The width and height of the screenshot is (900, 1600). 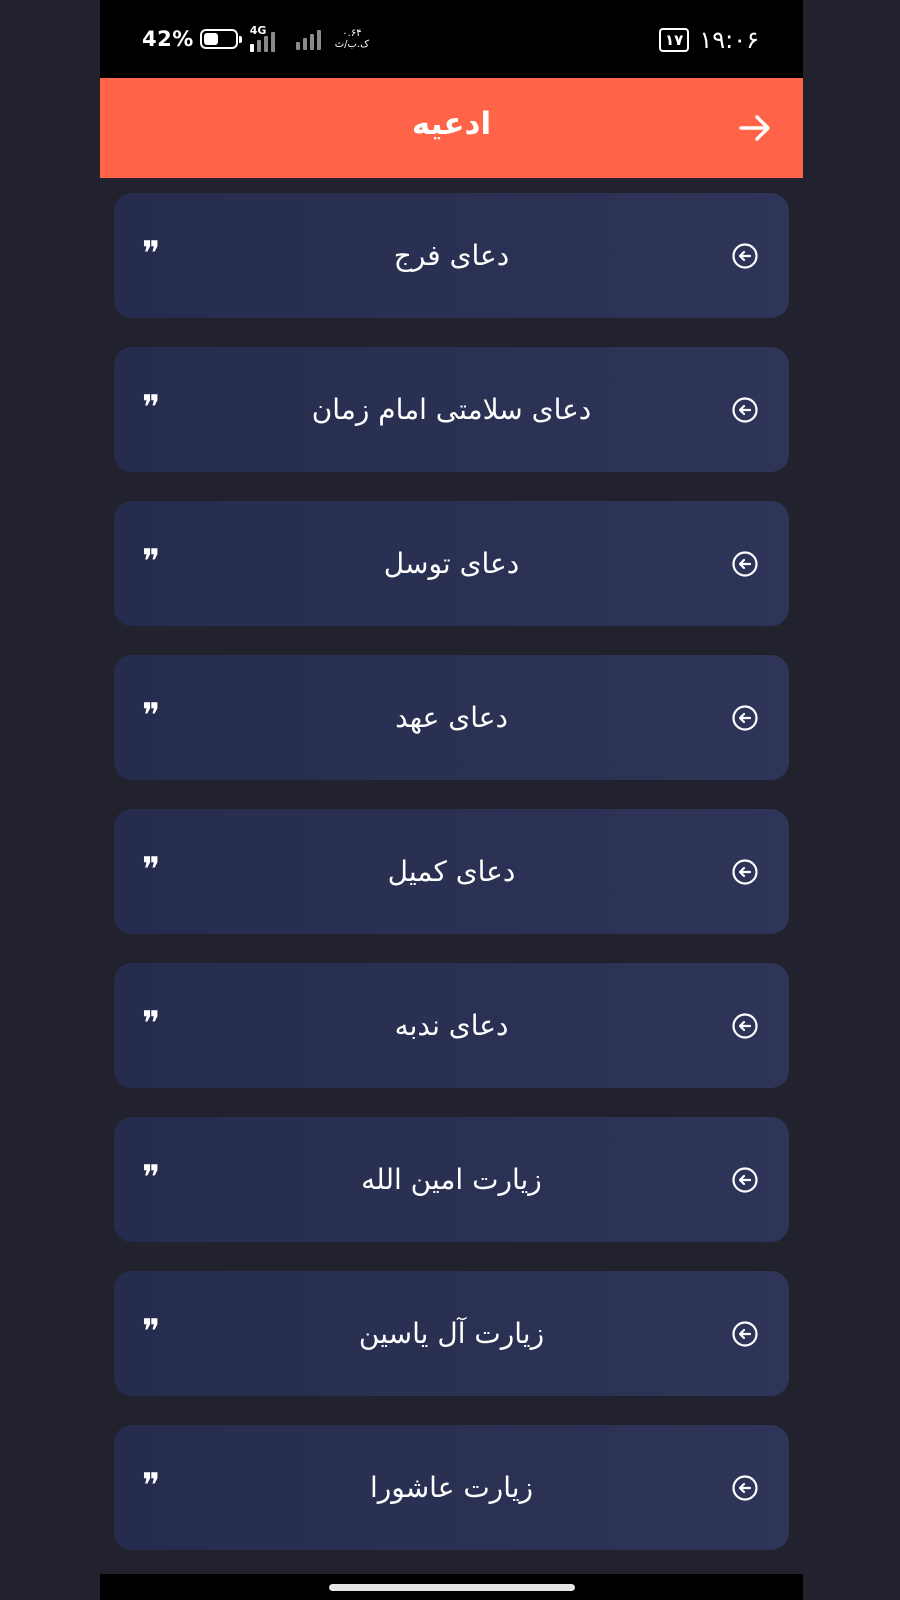 I want to click on list-item-label: دعای کمیل, so click(x=451, y=871).